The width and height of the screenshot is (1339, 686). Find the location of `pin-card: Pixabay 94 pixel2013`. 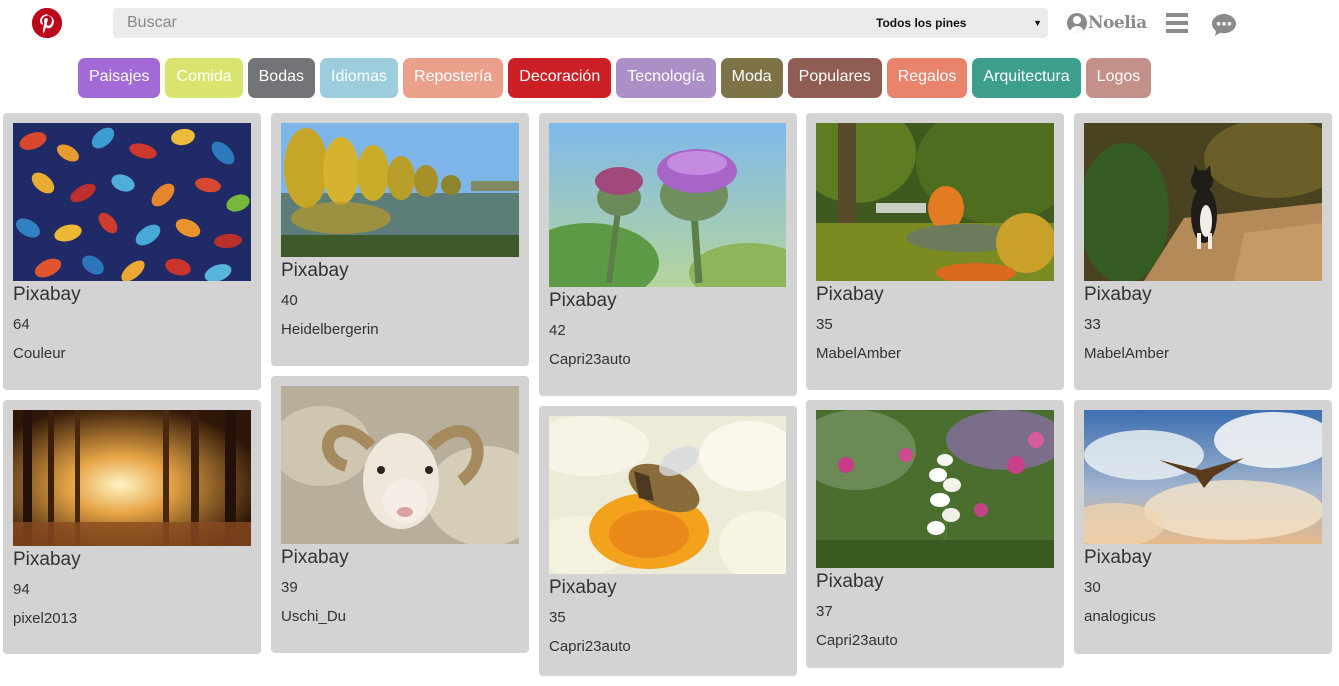

pin-card: Pixabay 94 pixel2013 is located at coordinates (132, 527).